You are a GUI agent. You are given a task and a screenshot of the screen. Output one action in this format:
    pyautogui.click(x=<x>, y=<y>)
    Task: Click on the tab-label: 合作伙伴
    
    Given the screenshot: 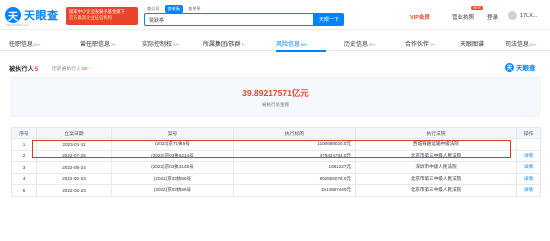 What is the action you would take?
    pyautogui.click(x=417, y=45)
    